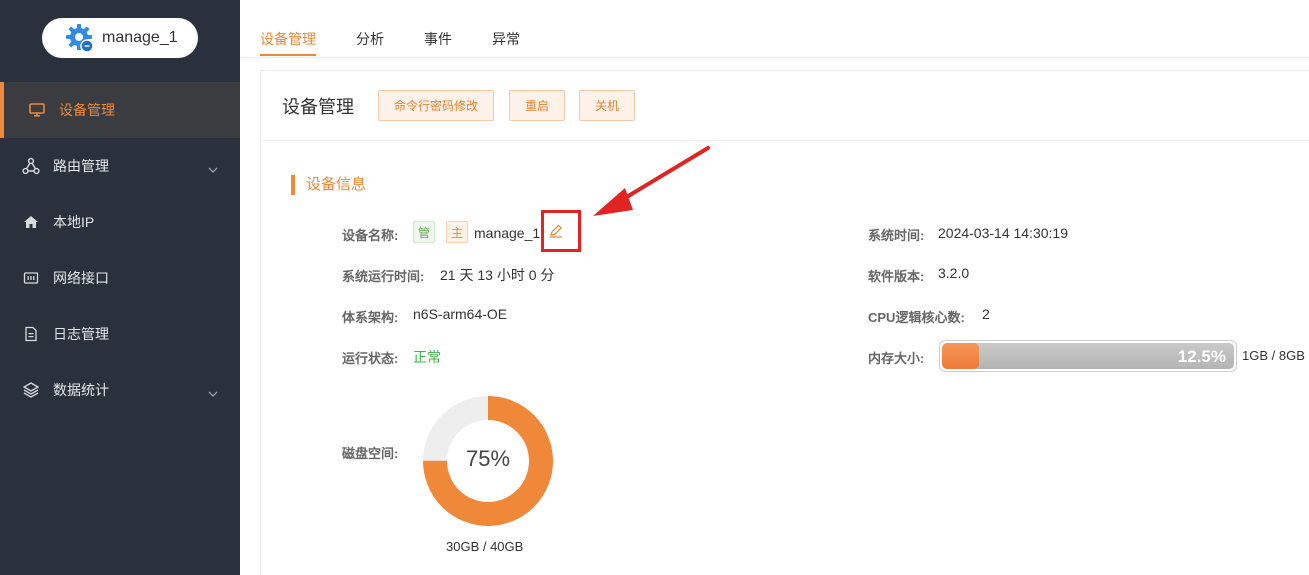 The width and height of the screenshot is (1309, 575). What do you see at coordinates (370, 358) in the screenshot?
I see `status-label: 运行状态:` at bounding box center [370, 358].